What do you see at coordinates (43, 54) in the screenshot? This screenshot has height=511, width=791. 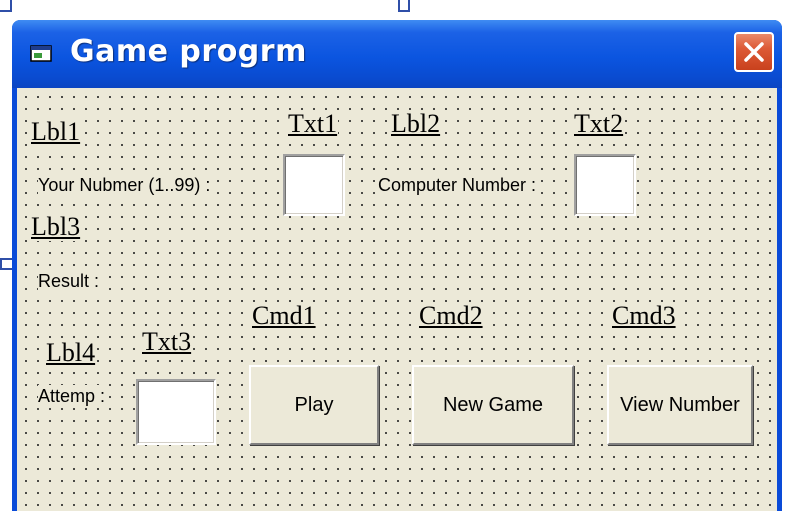 I see `form-icon` at bounding box center [43, 54].